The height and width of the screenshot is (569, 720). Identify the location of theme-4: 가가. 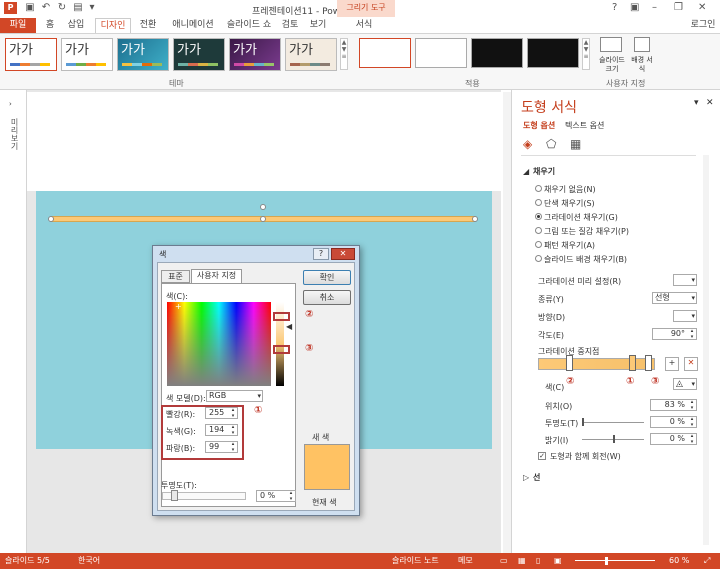
(199, 54).